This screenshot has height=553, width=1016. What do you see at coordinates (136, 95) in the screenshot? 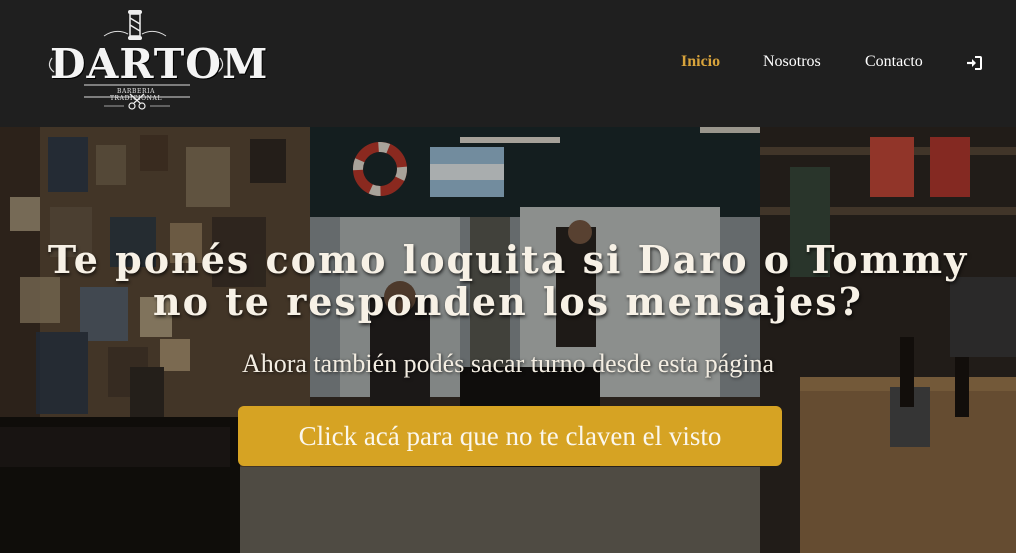
I see `brand-tagline: BARBERIA TRADICIONAL` at bounding box center [136, 95].